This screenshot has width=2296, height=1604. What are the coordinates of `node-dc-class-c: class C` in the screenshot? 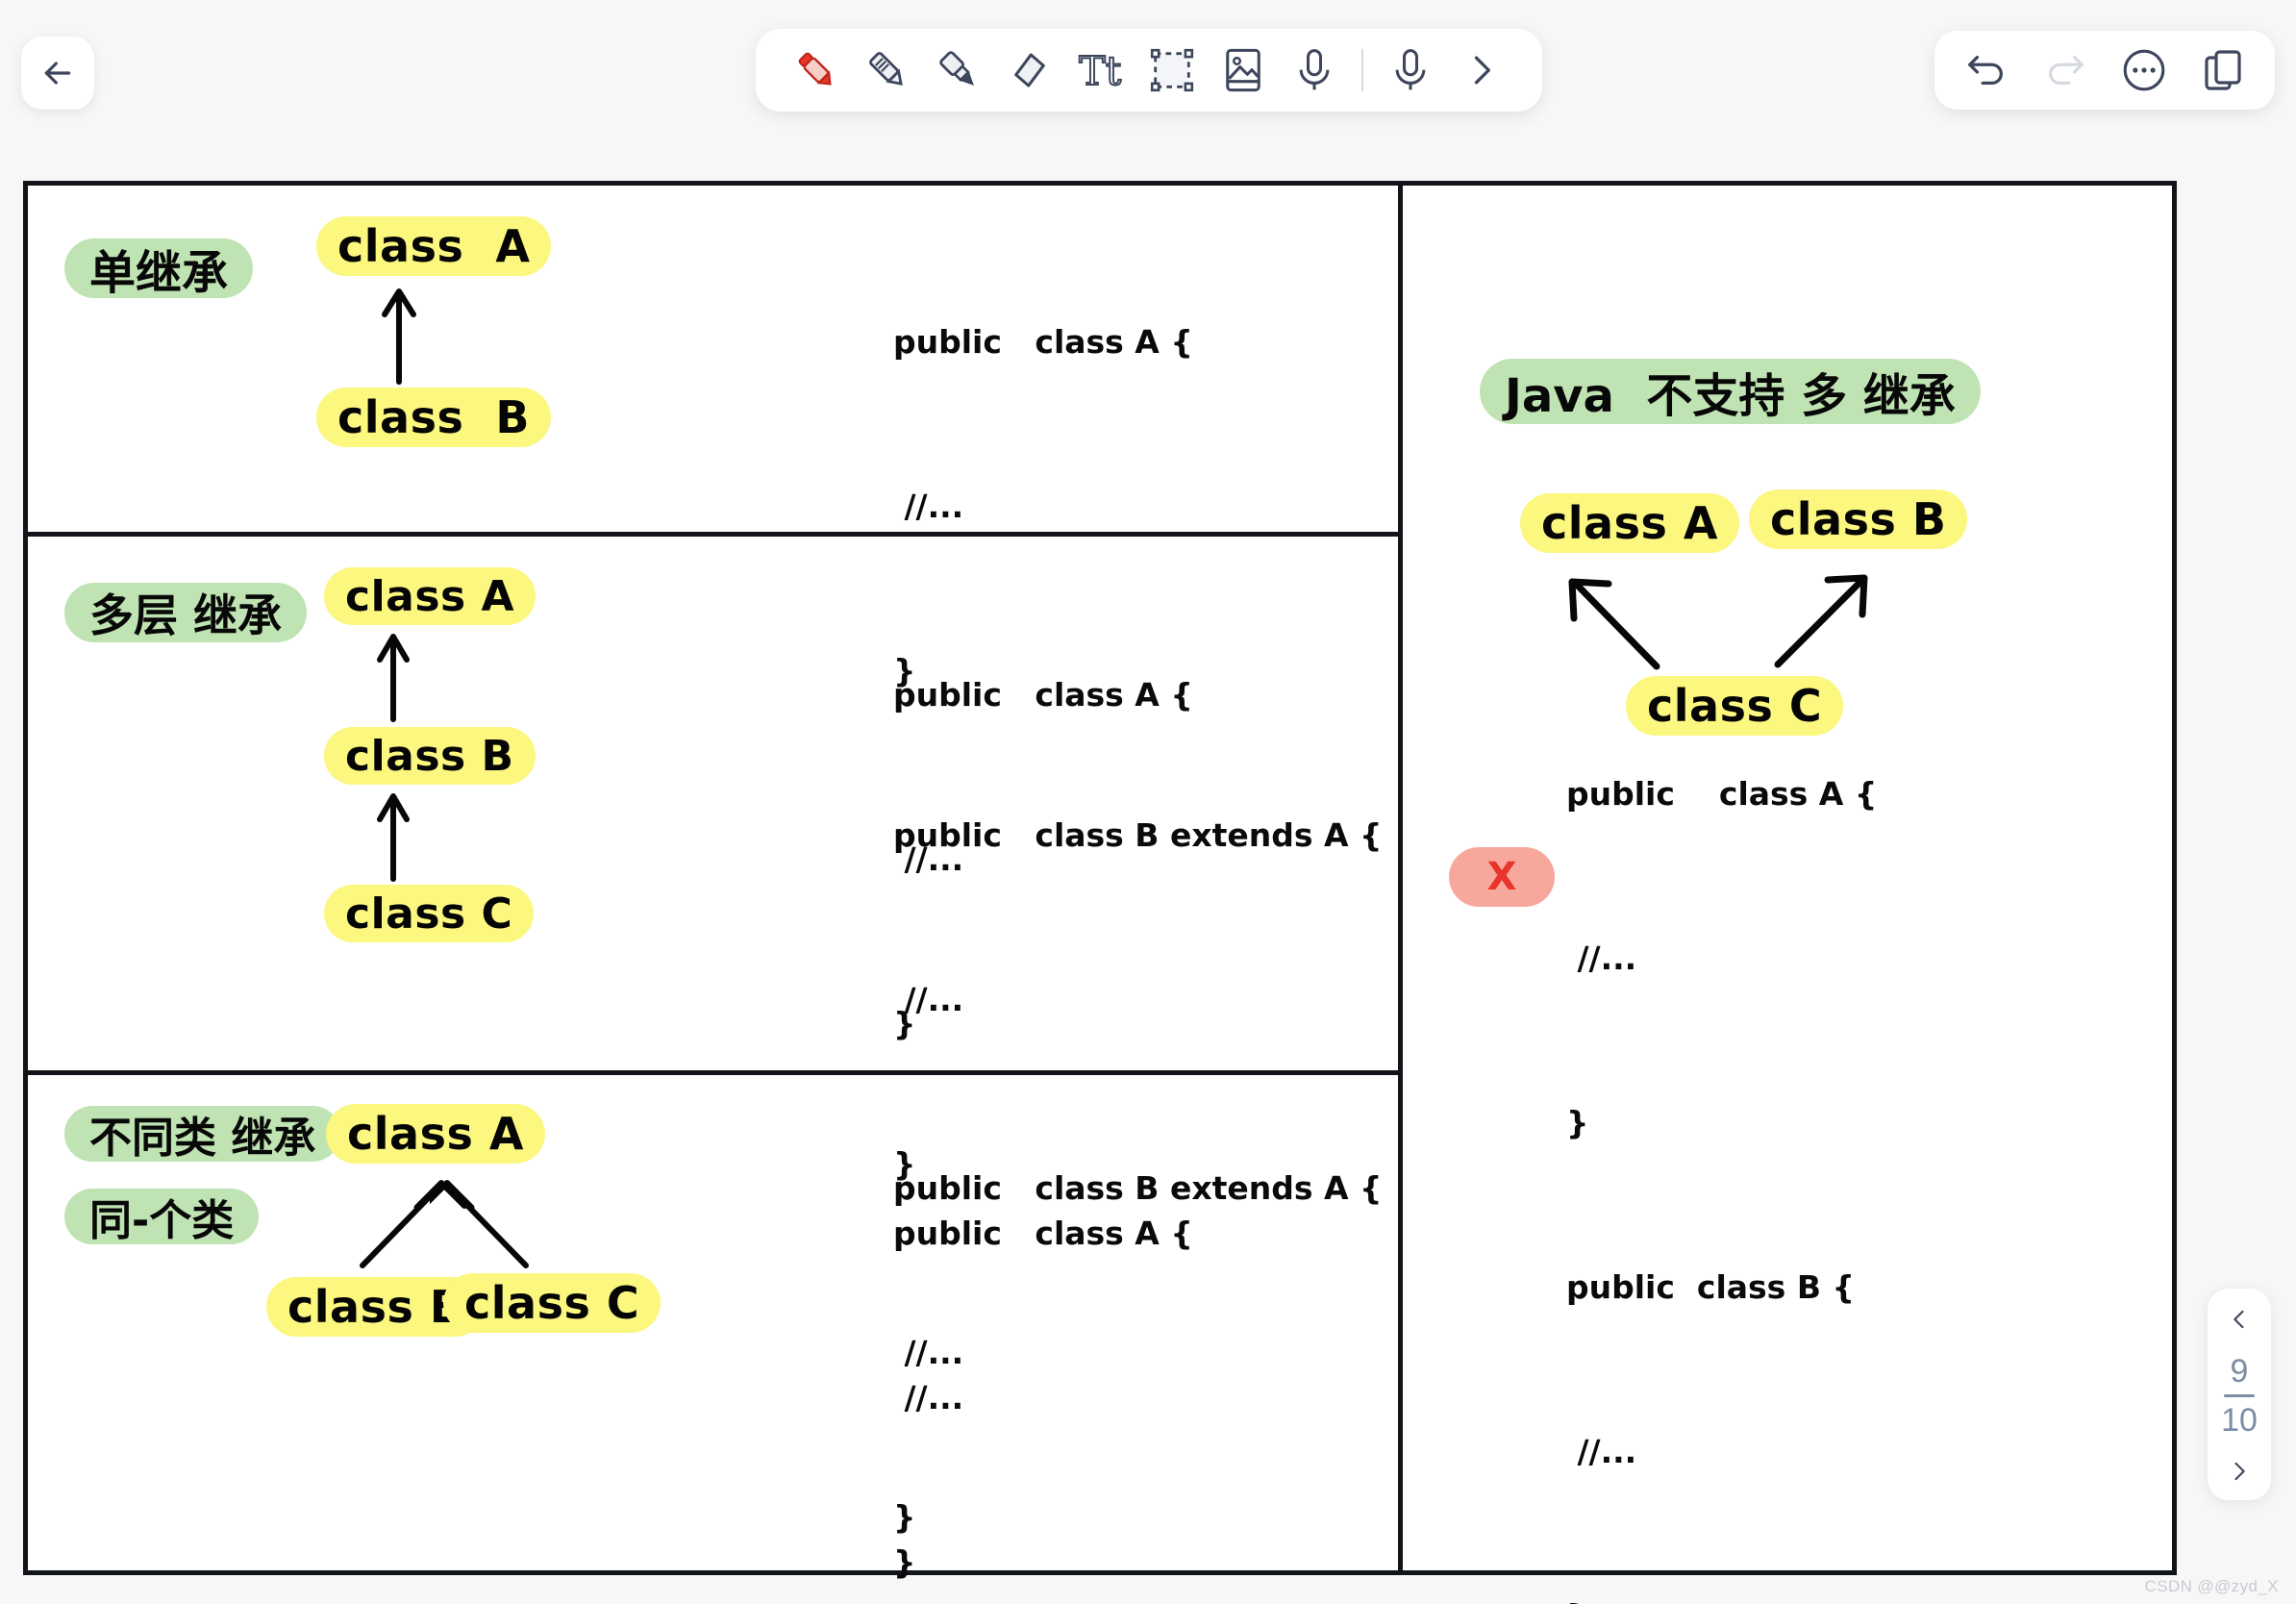 It's located at (552, 1303).